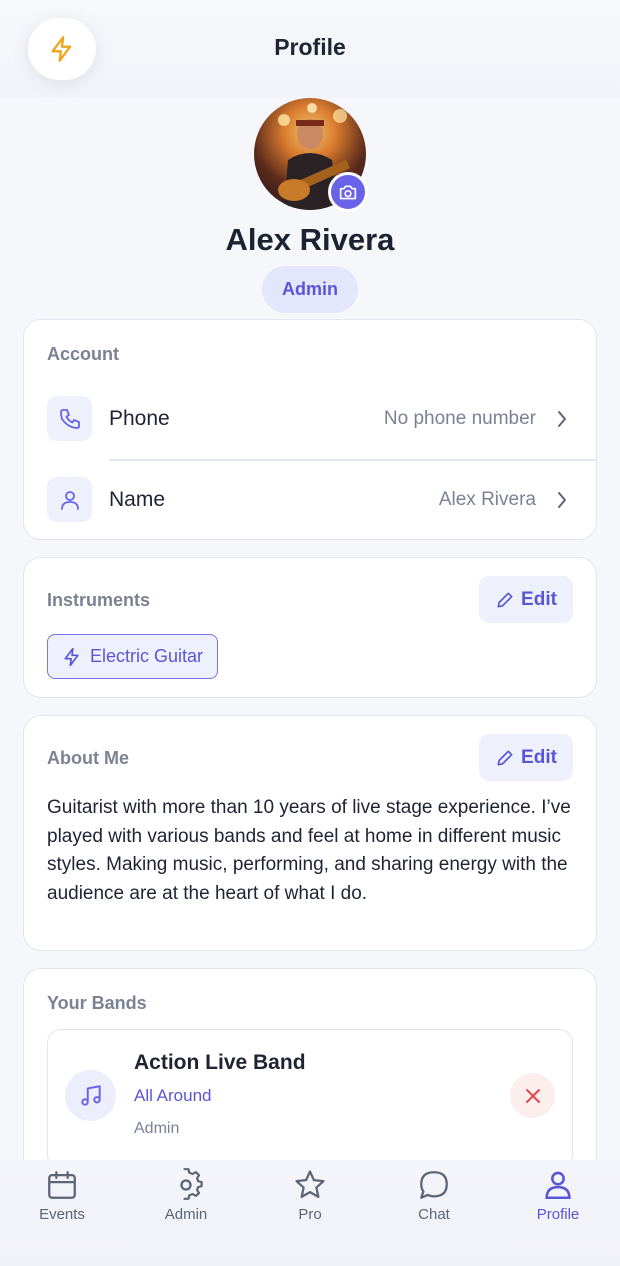 Image resolution: width=620 pixels, height=1266 pixels. What do you see at coordinates (173, 1095) in the screenshot?
I see `band-genre: All Around` at bounding box center [173, 1095].